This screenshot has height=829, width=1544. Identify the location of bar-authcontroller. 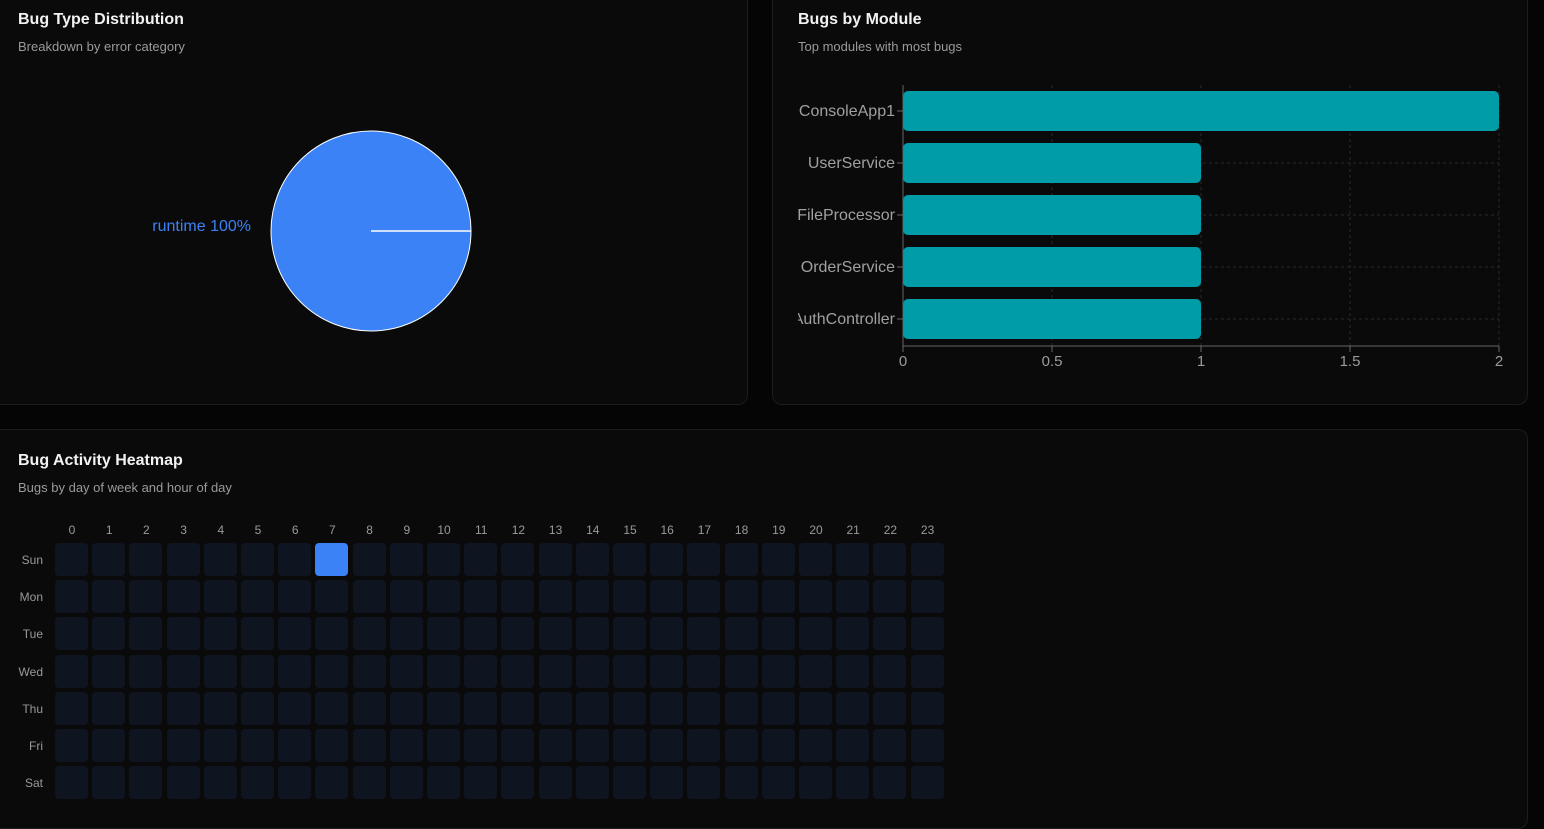
(1052, 319).